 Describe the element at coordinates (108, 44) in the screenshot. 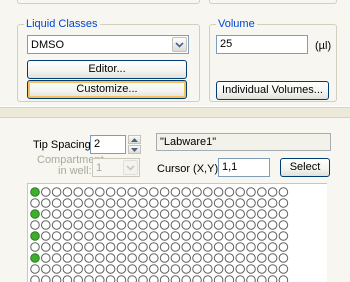

I see `liquid-class-select: DMSO` at that location.